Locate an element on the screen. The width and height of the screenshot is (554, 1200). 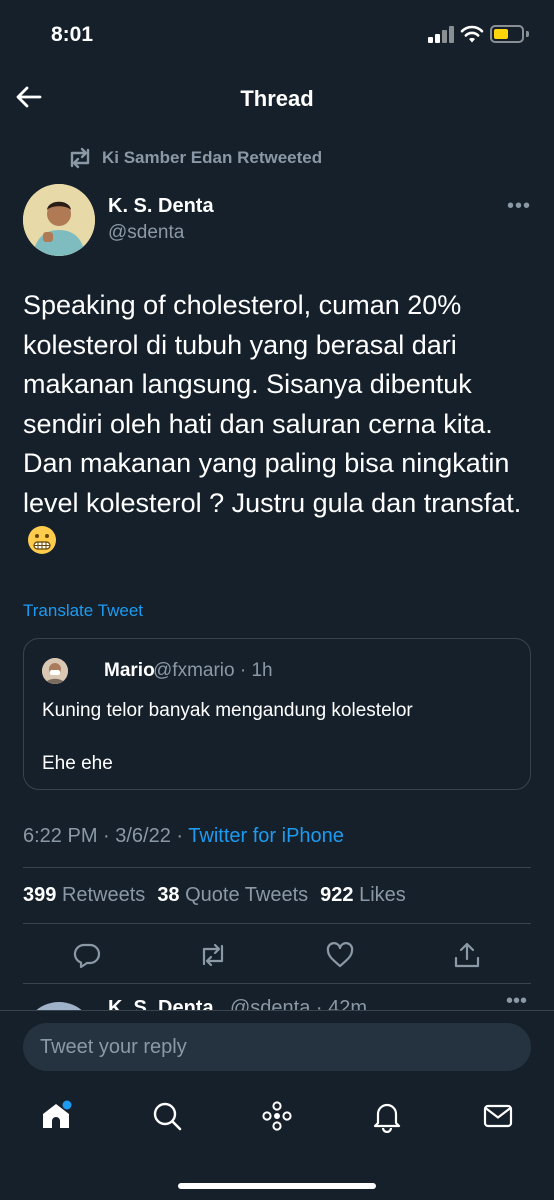
quote-avatar is located at coordinates (55, 671).